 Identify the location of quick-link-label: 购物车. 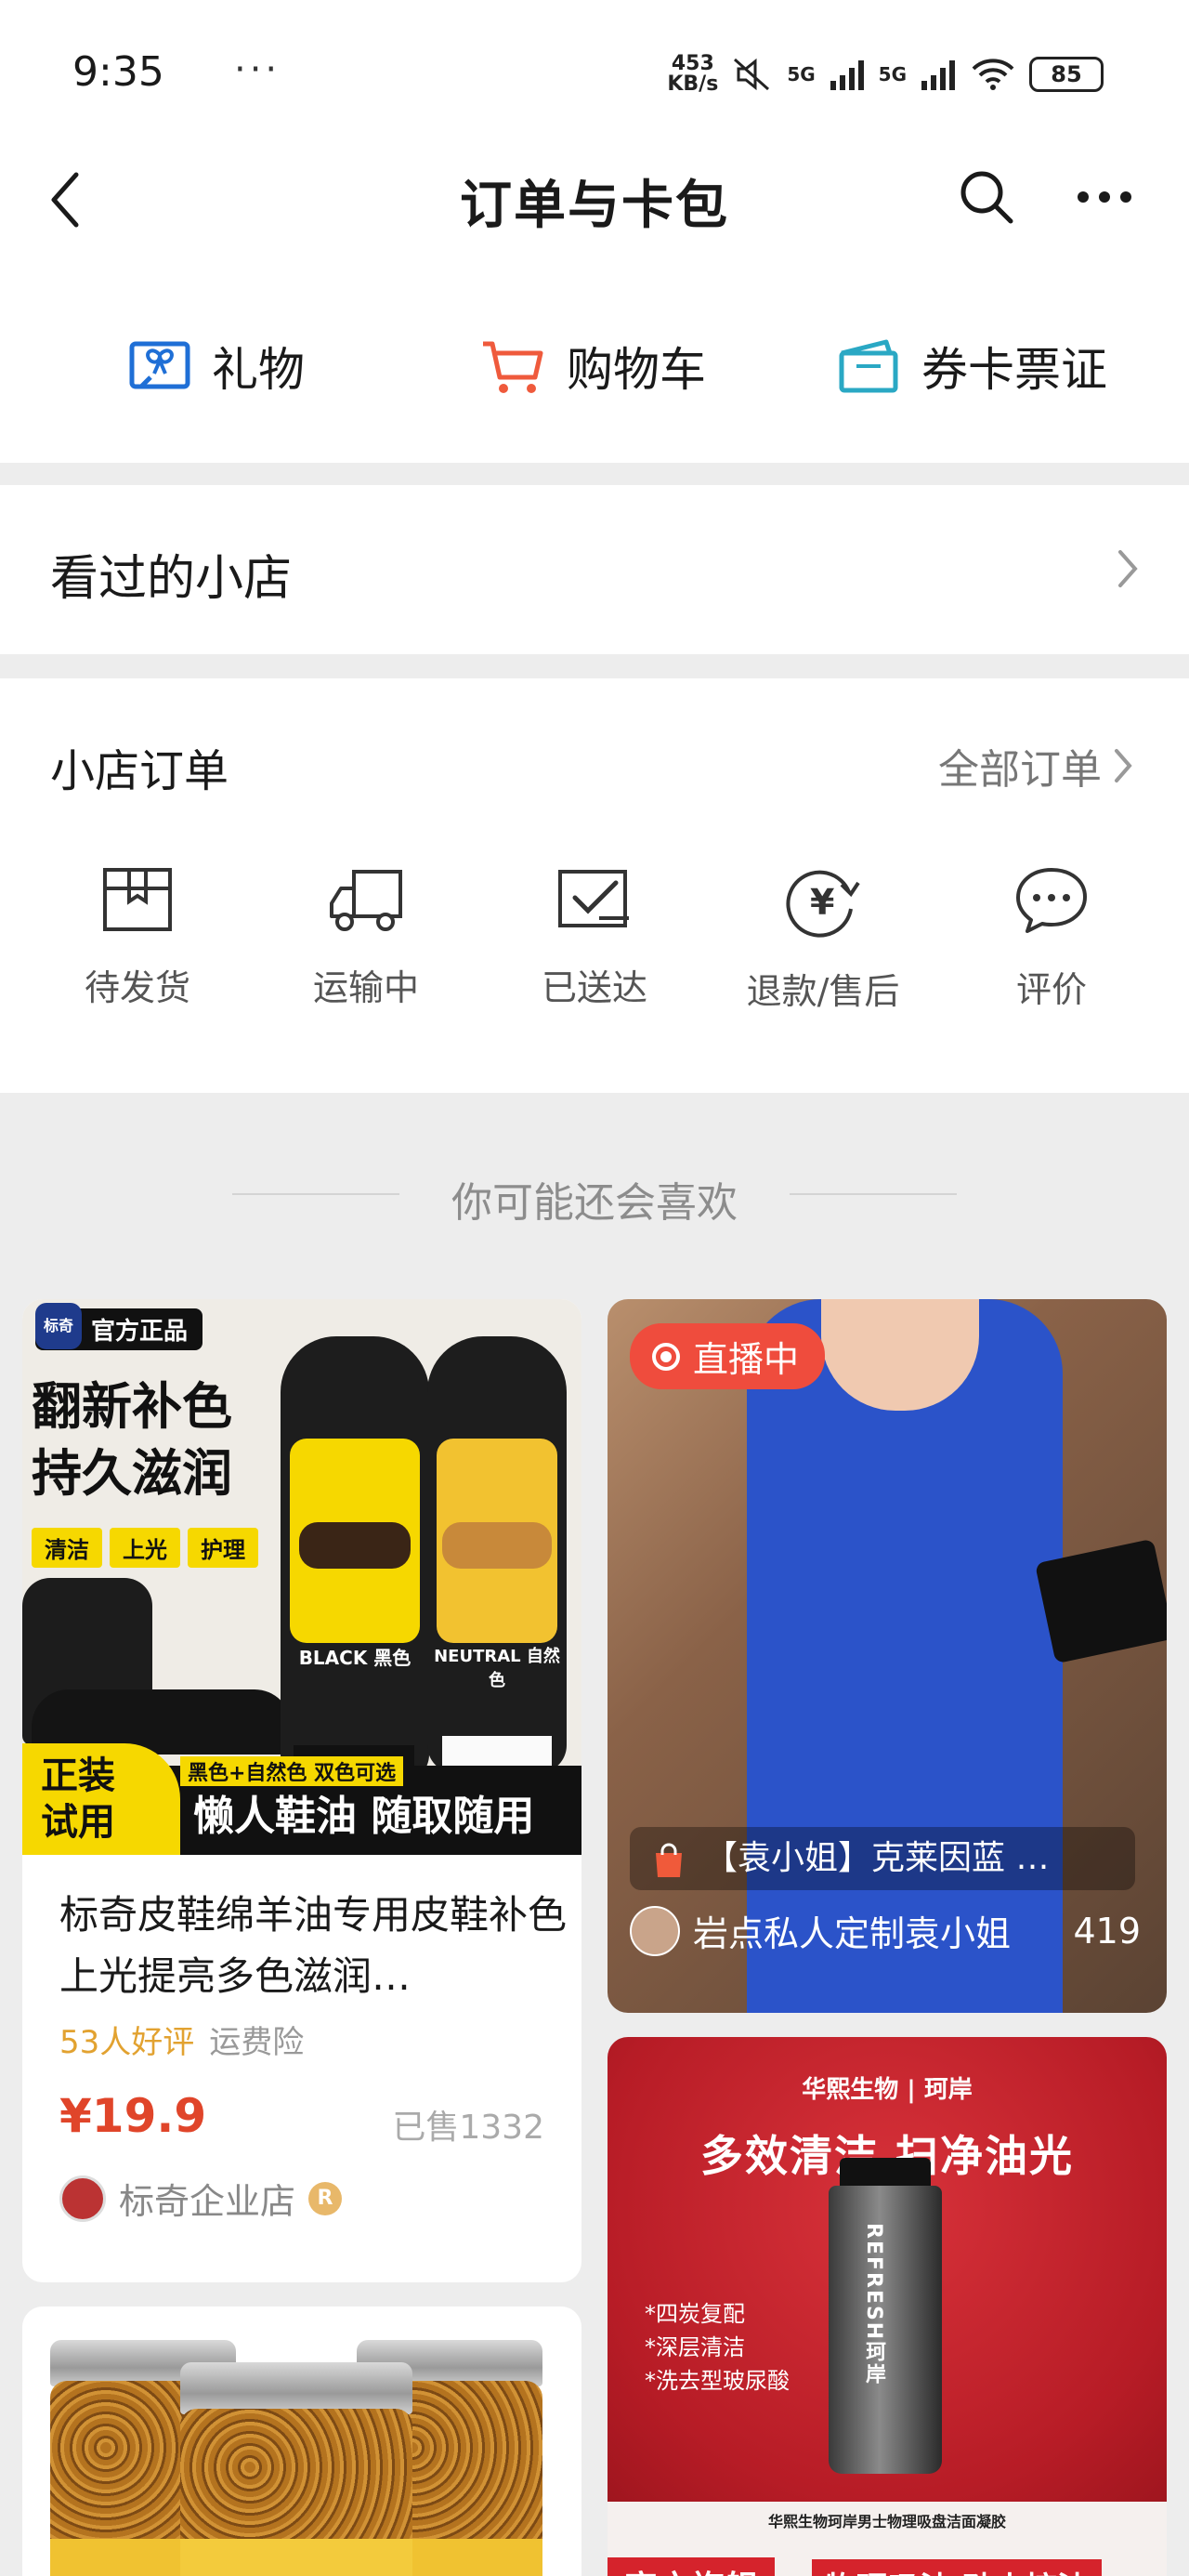
(636, 370).